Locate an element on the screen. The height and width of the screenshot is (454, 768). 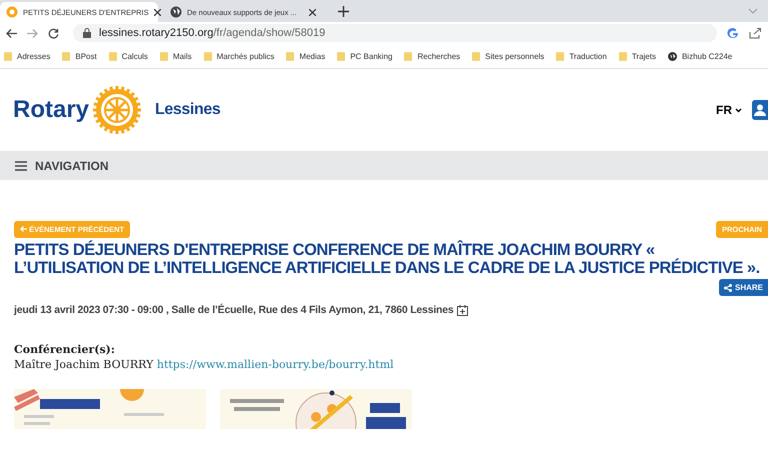
event-title: PETITS DÉJEUNERS D'ENTREPRISE CONFERENCE DE MAÎTRE JOACHIM BOURRY « L’UTILISATION DE L’INTELLIGENCE ARTIFICIELLE DANS LE CADRE DE LA JUSTICE PRÉDICTIVE ». is located at coordinates (387, 259).